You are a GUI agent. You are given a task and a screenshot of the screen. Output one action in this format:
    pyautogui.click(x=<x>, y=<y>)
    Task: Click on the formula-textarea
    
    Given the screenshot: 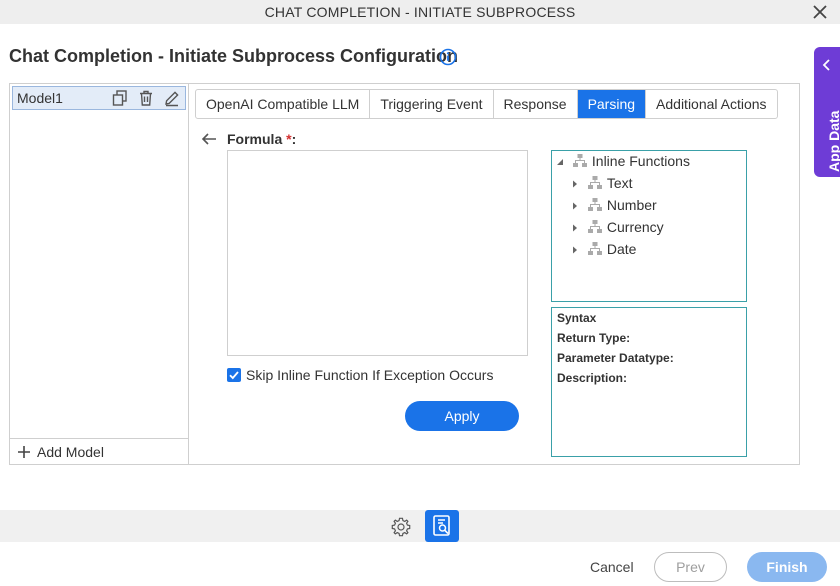 What is the action you would take?
    pyautogui.click(x=377, y=253)
    